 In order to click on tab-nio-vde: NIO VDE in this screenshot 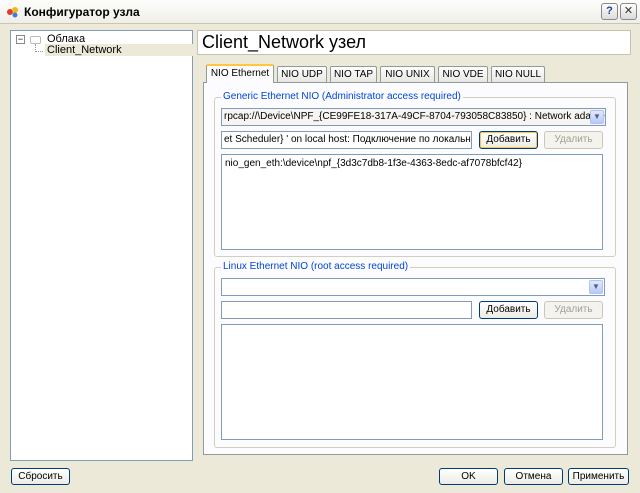, I will do `click(463, 74)`.